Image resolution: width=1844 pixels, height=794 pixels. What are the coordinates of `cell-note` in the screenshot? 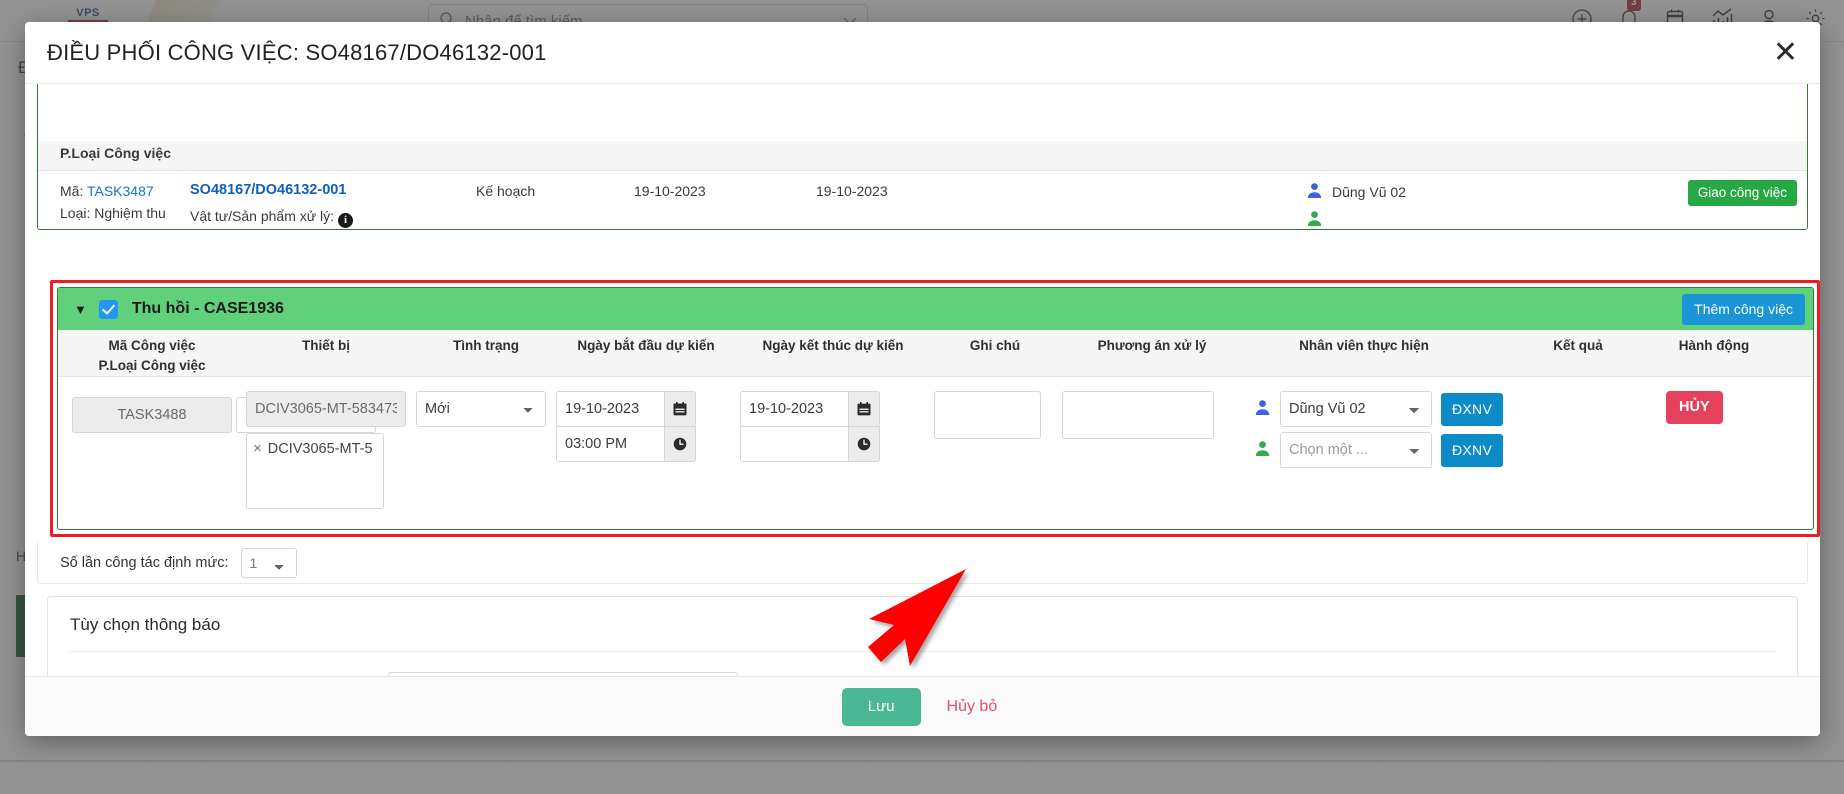 It's located at (987, 417).